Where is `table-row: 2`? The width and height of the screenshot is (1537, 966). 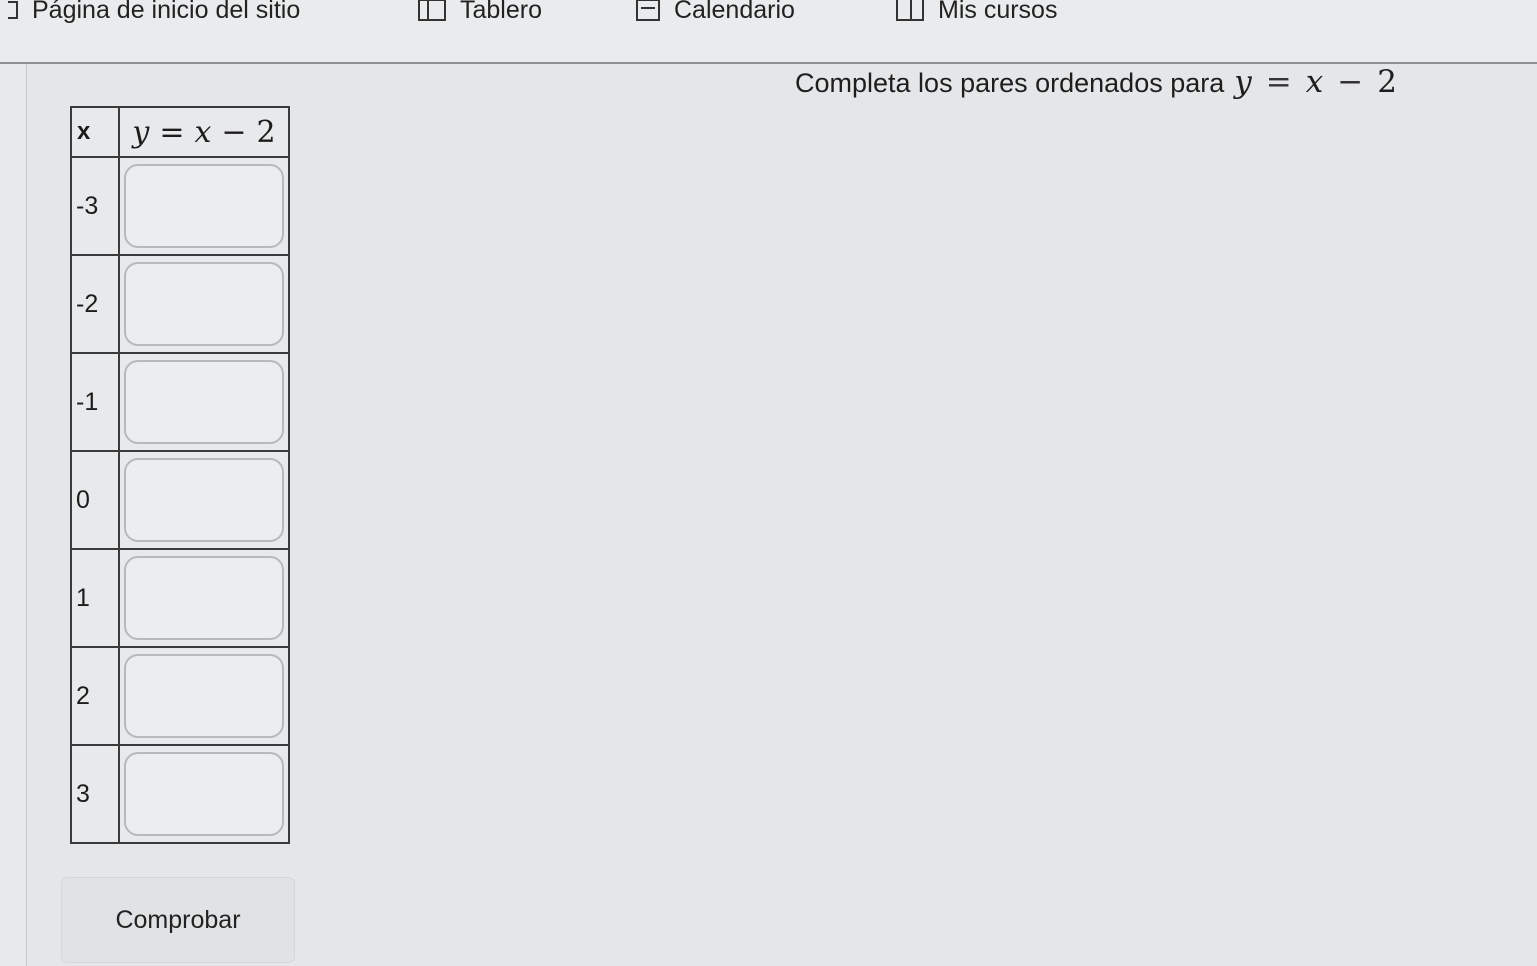
table-row: 2 is located at coordinates (180, 696).